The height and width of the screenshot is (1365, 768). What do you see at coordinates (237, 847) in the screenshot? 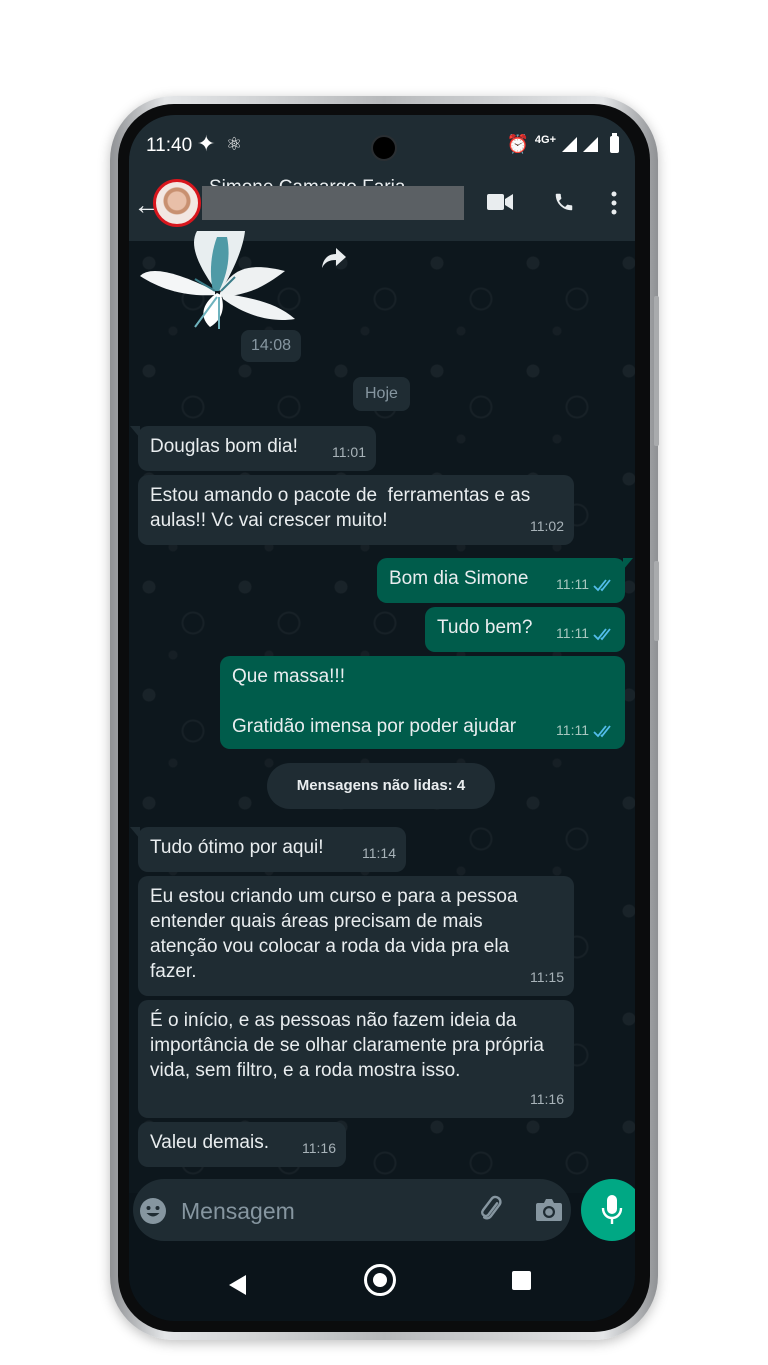
I see `message-text: Tudo ótimo por aqui!` at bounding box center [237, 847].